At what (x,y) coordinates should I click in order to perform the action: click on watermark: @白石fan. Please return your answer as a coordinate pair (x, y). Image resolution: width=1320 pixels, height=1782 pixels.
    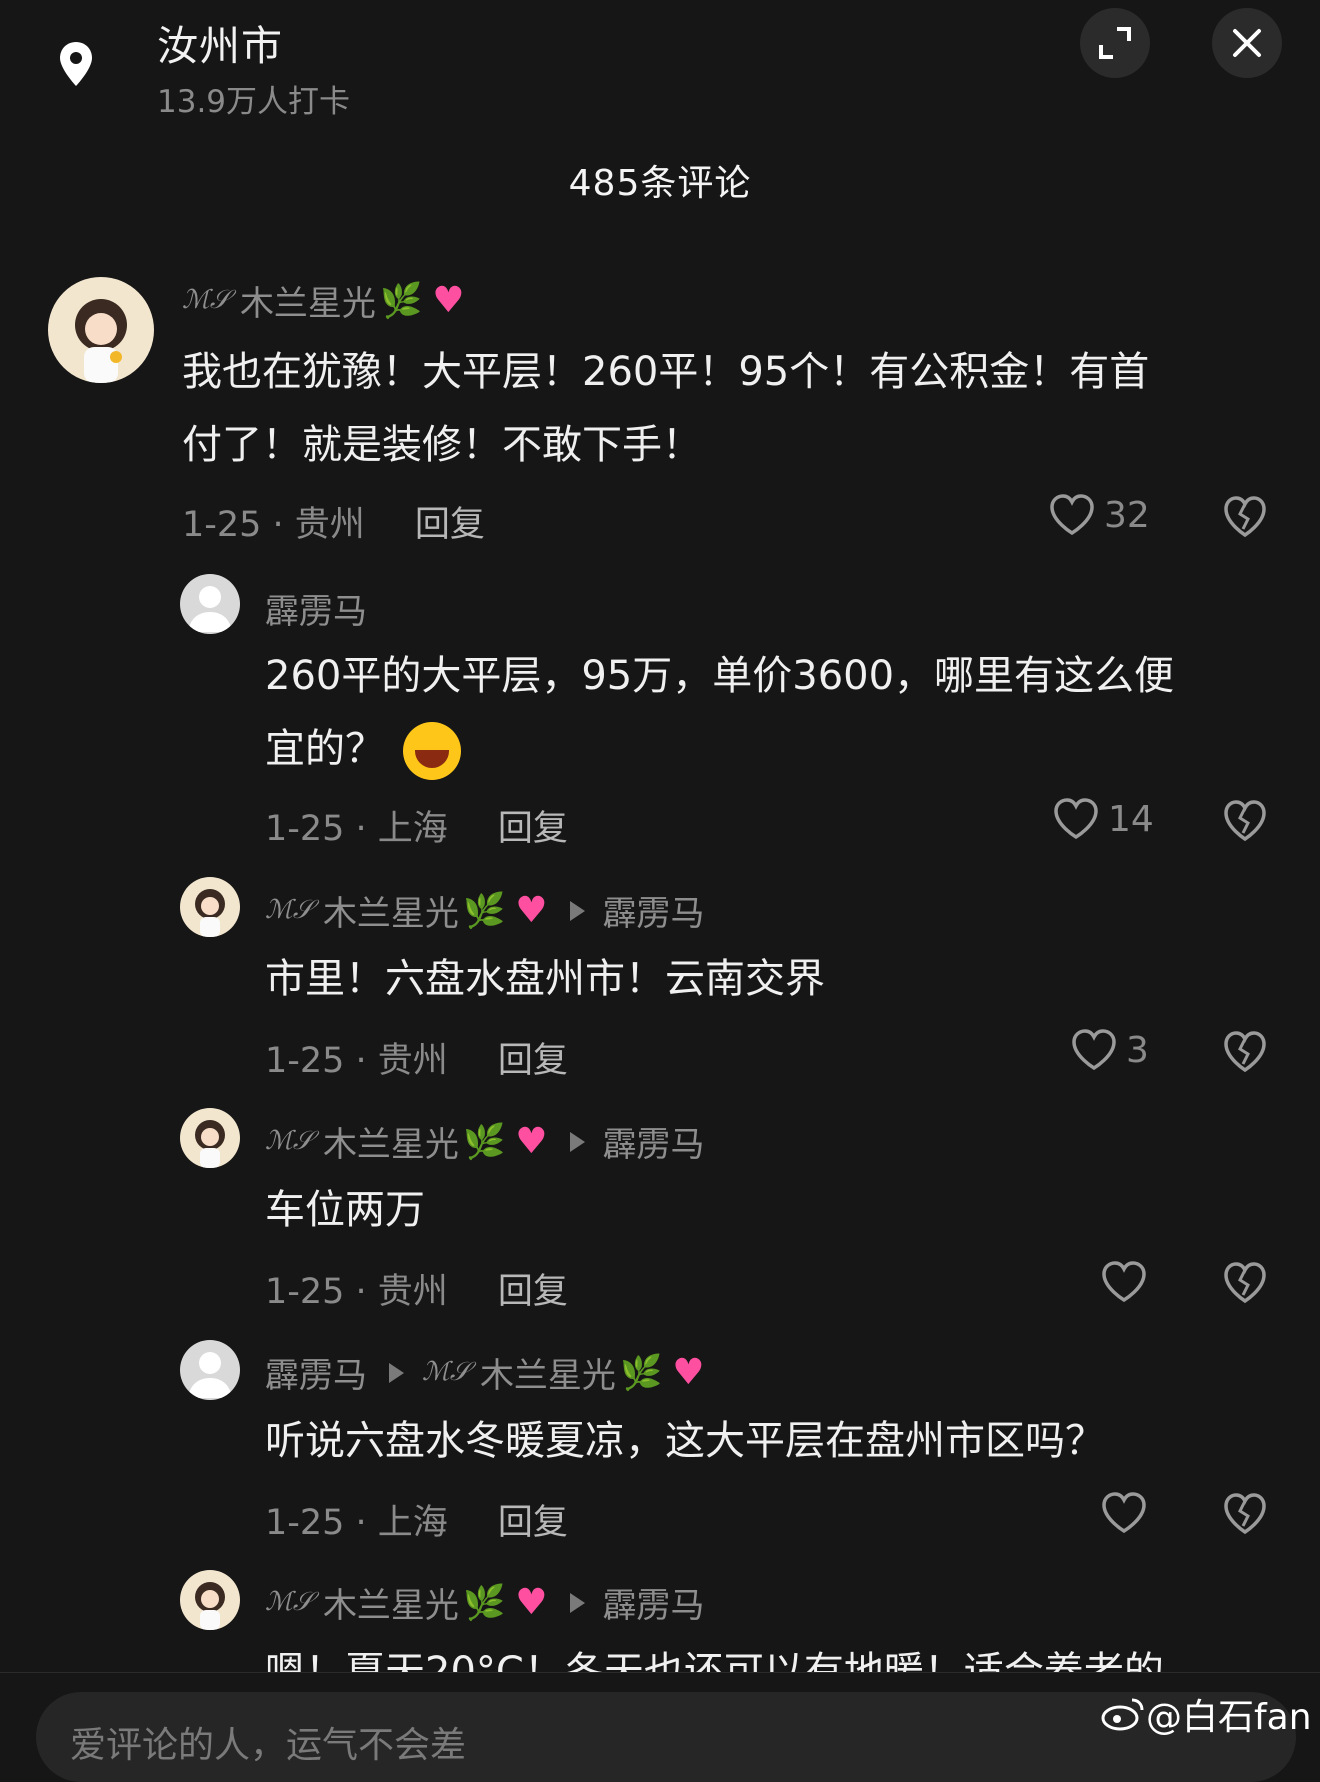
    Looking at the image, I should click on (1206, 1714).